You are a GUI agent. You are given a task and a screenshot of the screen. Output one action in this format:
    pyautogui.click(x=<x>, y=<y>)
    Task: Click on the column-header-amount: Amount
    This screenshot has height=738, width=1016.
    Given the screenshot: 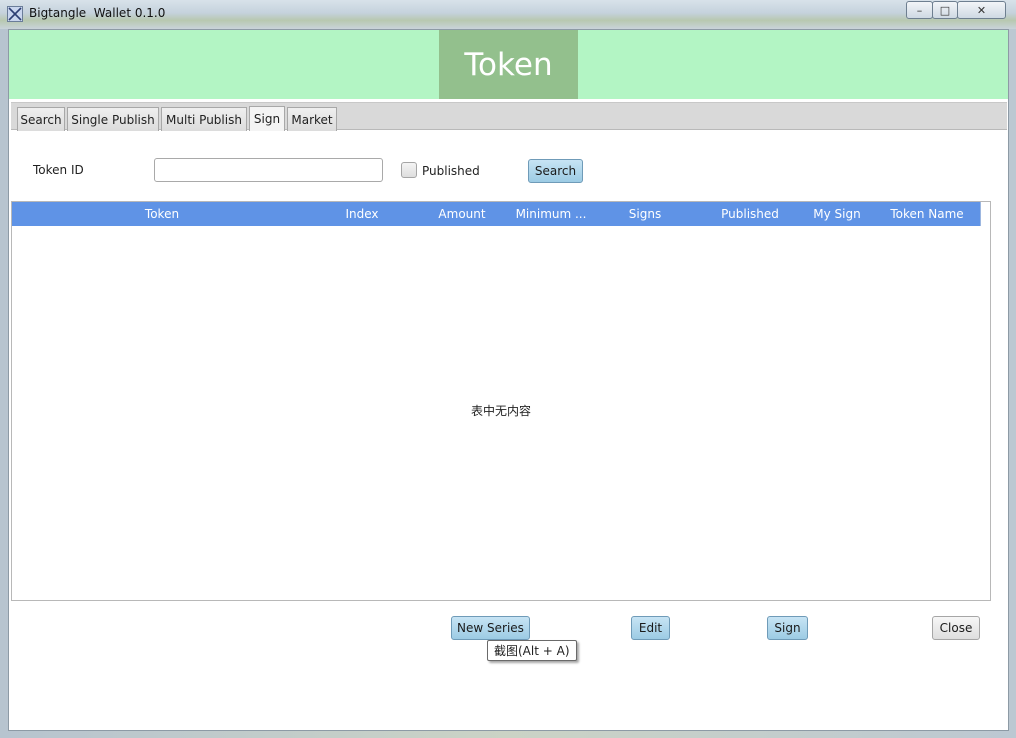 What is the action you would take?
    pyautogui.click(x=462, y=214)
    